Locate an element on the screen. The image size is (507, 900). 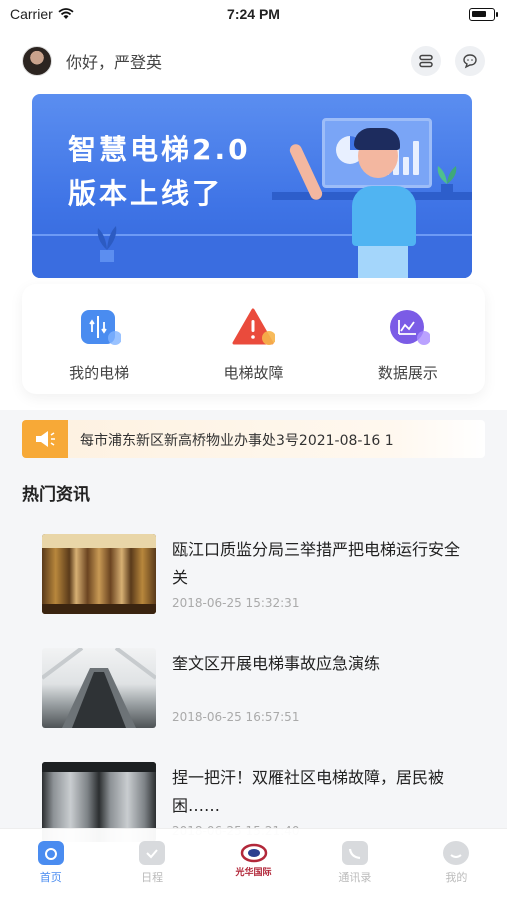
quick-data-display: 数据展示 is located at coordinates (408, 339).